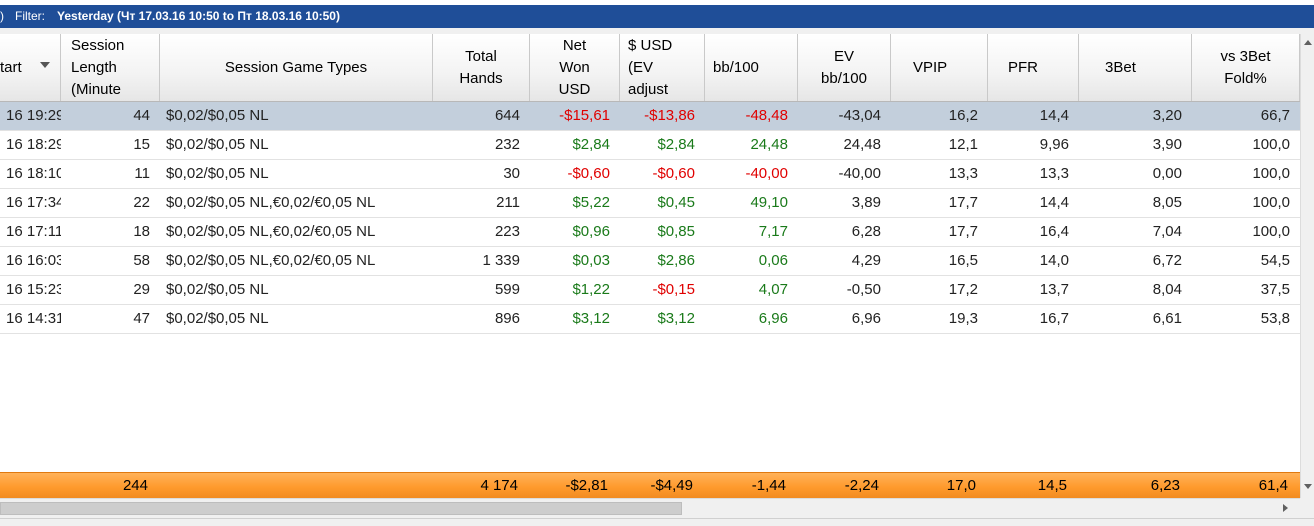 The height and width of the screenshot is (526, 1314). What do you see at coordinates (45, 65) in the screenshot?
I see `sort-desc-icon` at bounding box center [45, 65].